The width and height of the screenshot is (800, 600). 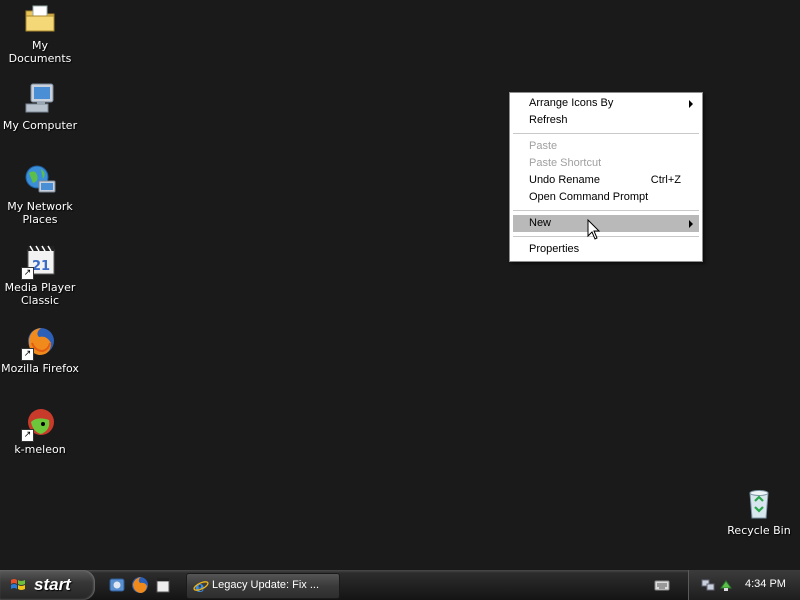 I want to click on start-label: start, so click(x=52, y=584).